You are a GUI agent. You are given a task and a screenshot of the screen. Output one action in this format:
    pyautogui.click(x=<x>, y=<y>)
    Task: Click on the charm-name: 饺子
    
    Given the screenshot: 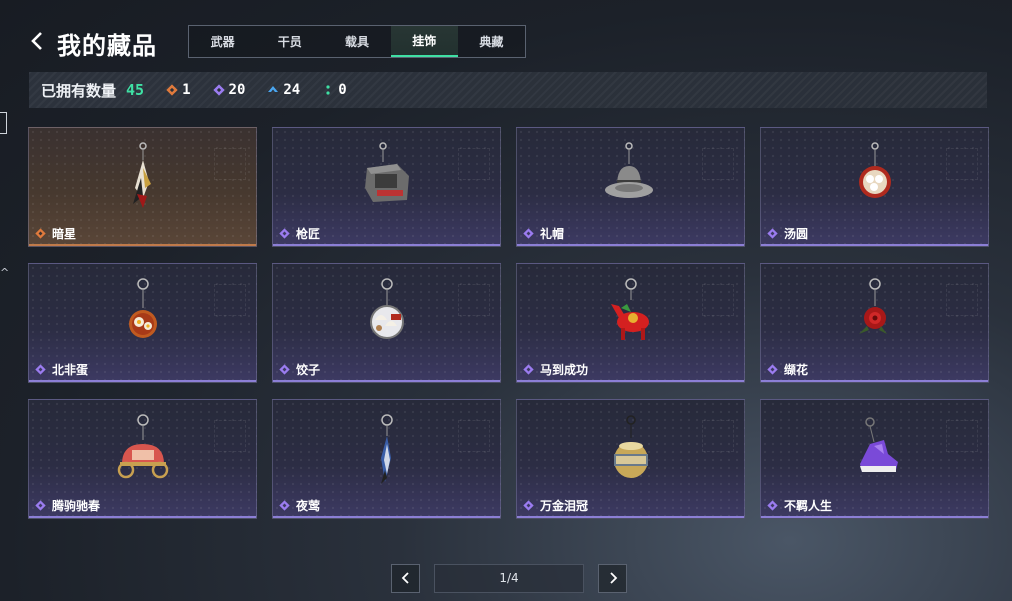 What is the action you would take?
    pyautogui.click(x=299, y=369)
    